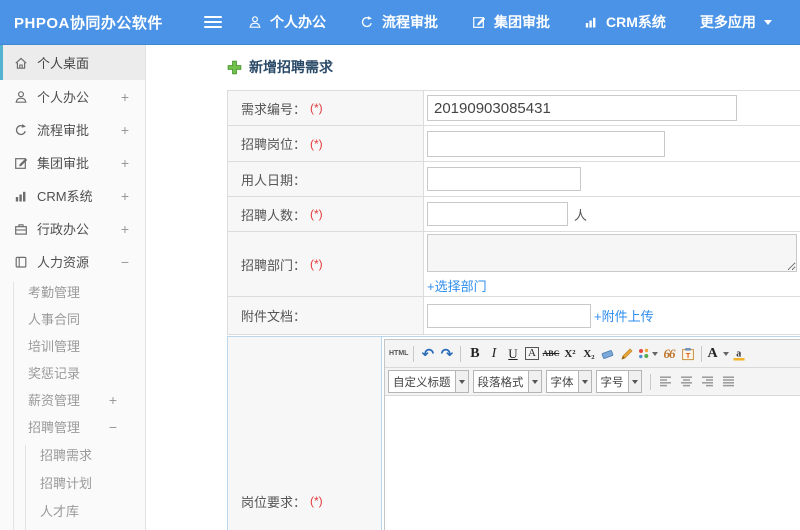  Describe the element at coordinates (582, 108) in the screenshot. I see `demand-number-input` at that location.